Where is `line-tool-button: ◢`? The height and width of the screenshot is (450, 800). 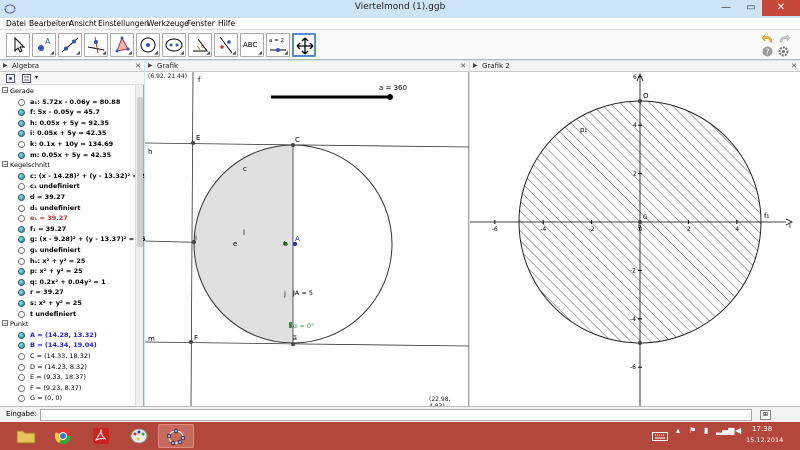 line-tool-button: ◢ is located at coordinates (70, 45).